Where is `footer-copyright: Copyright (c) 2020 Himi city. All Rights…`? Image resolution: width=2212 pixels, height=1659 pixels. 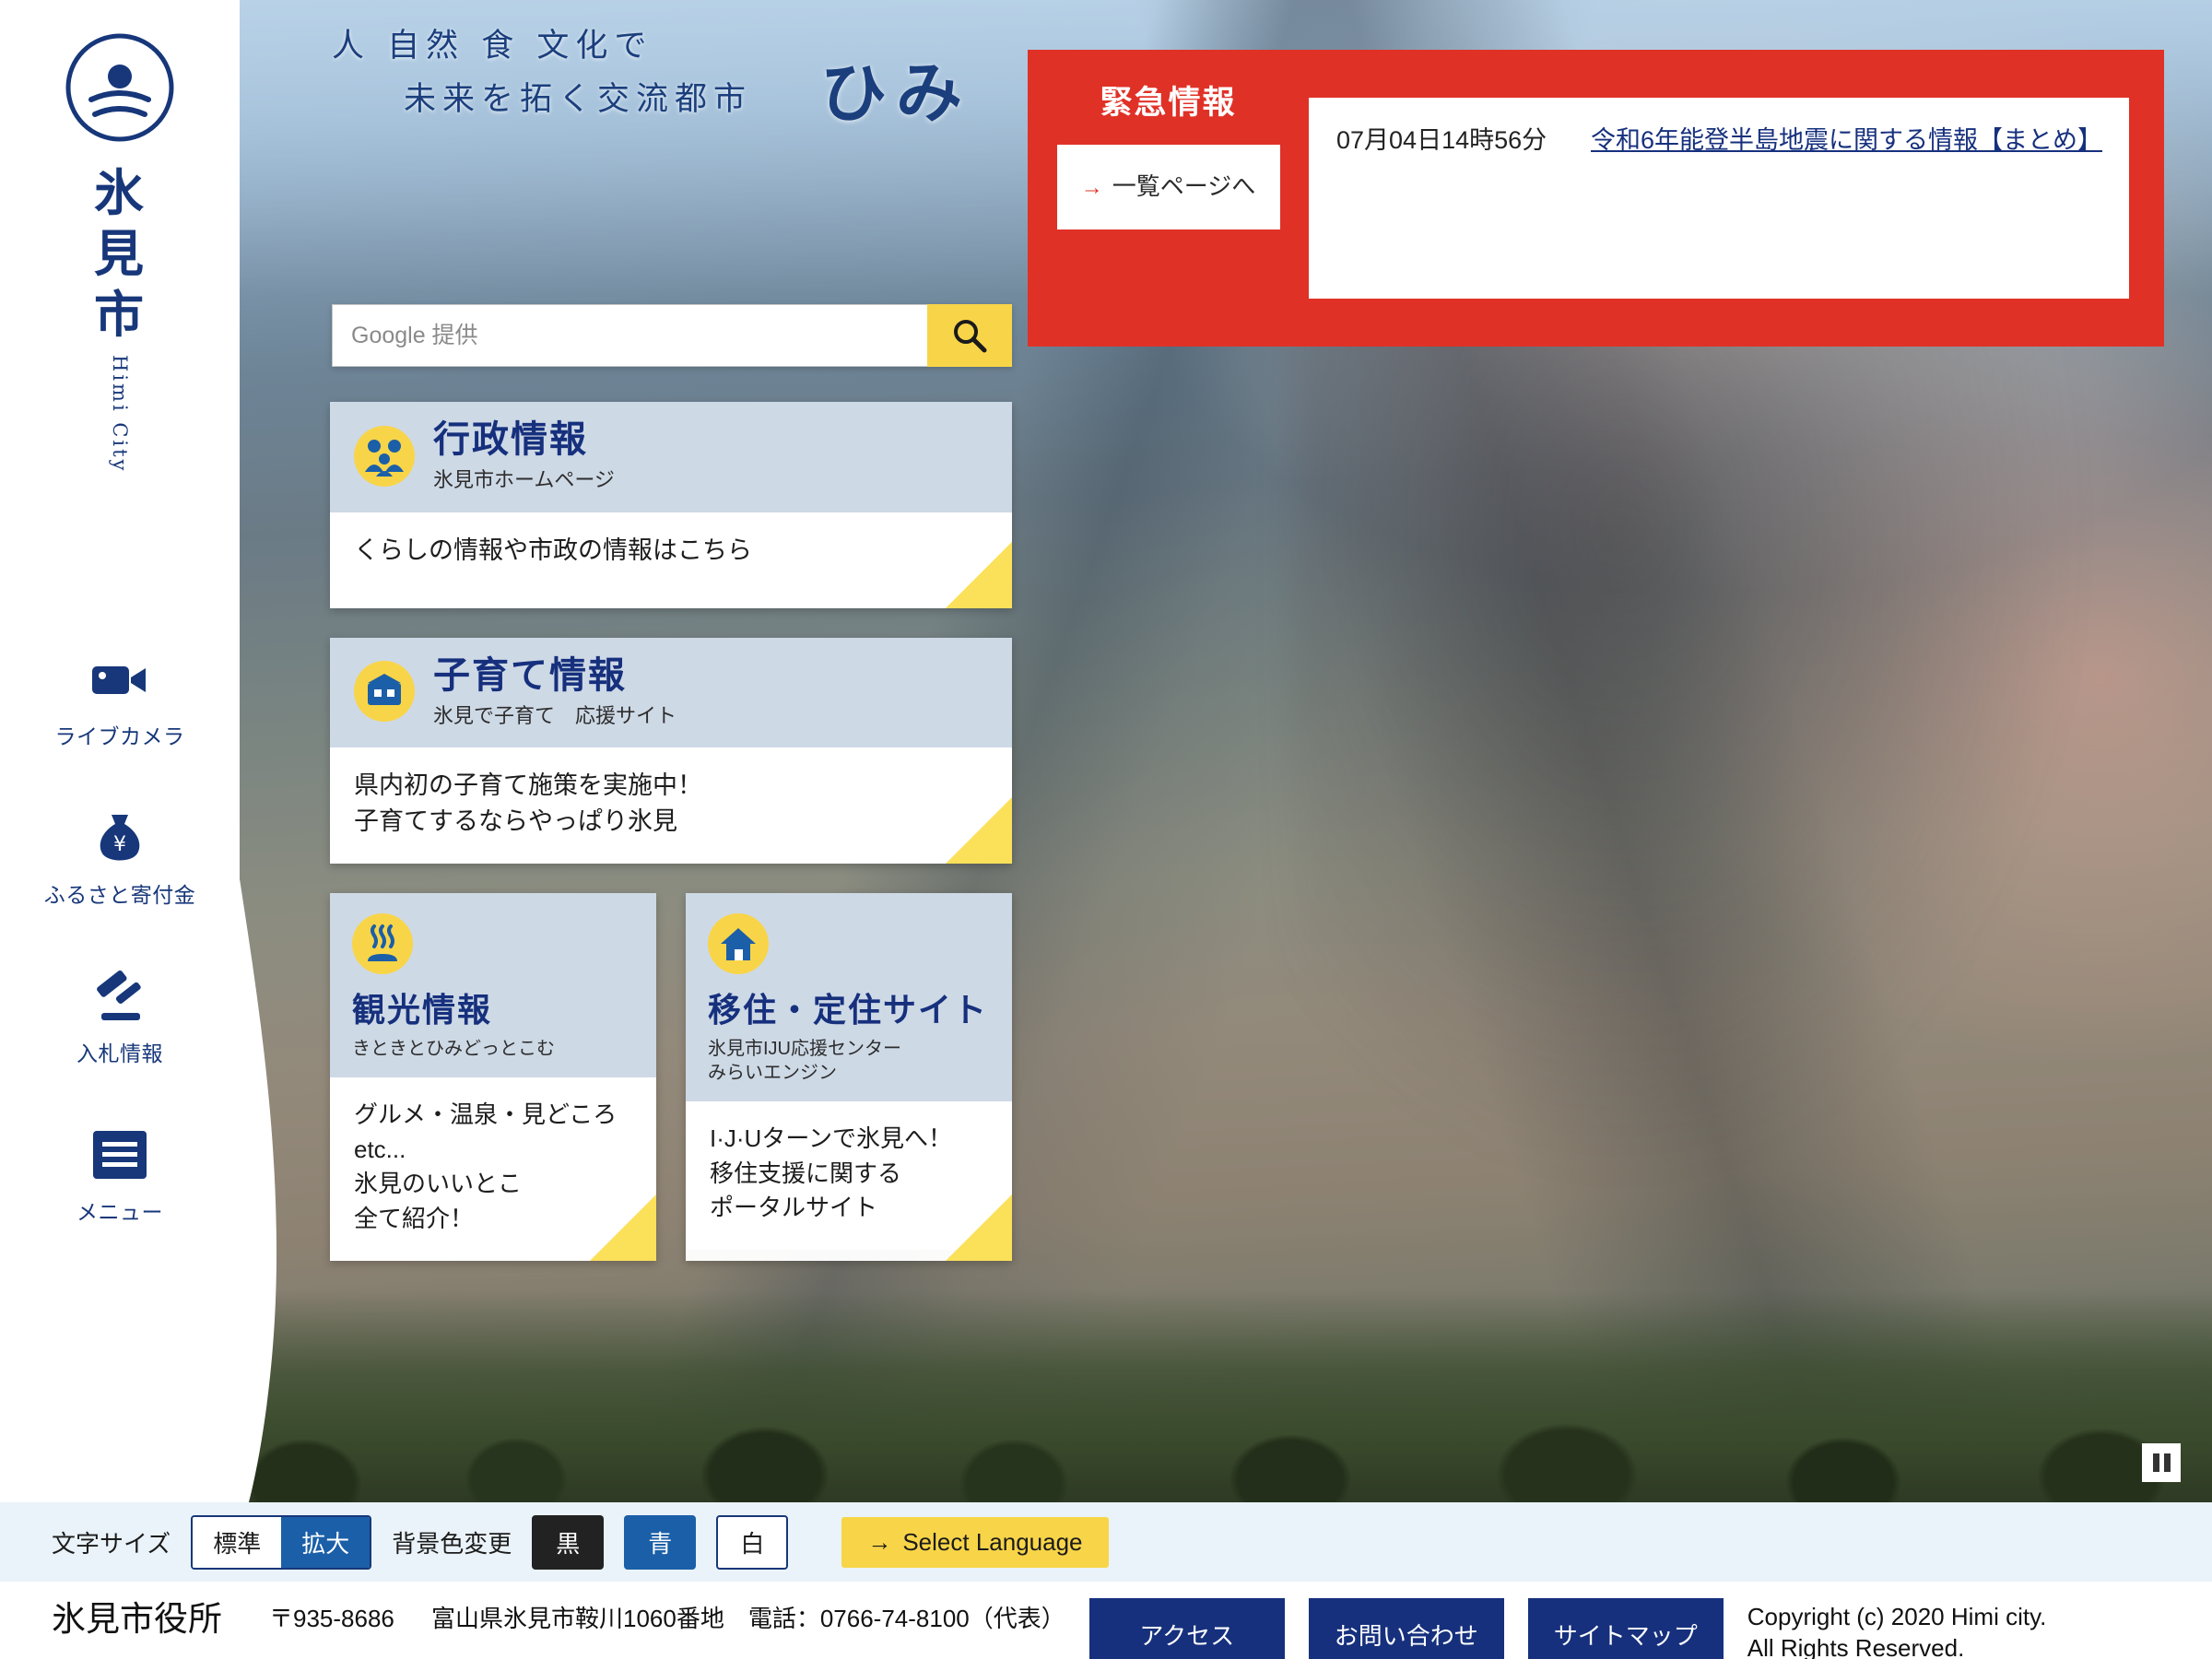 footer-copyright: Copyright (c) 2020 Himi city. All Rights… is located at coordinates (1897, 1631).